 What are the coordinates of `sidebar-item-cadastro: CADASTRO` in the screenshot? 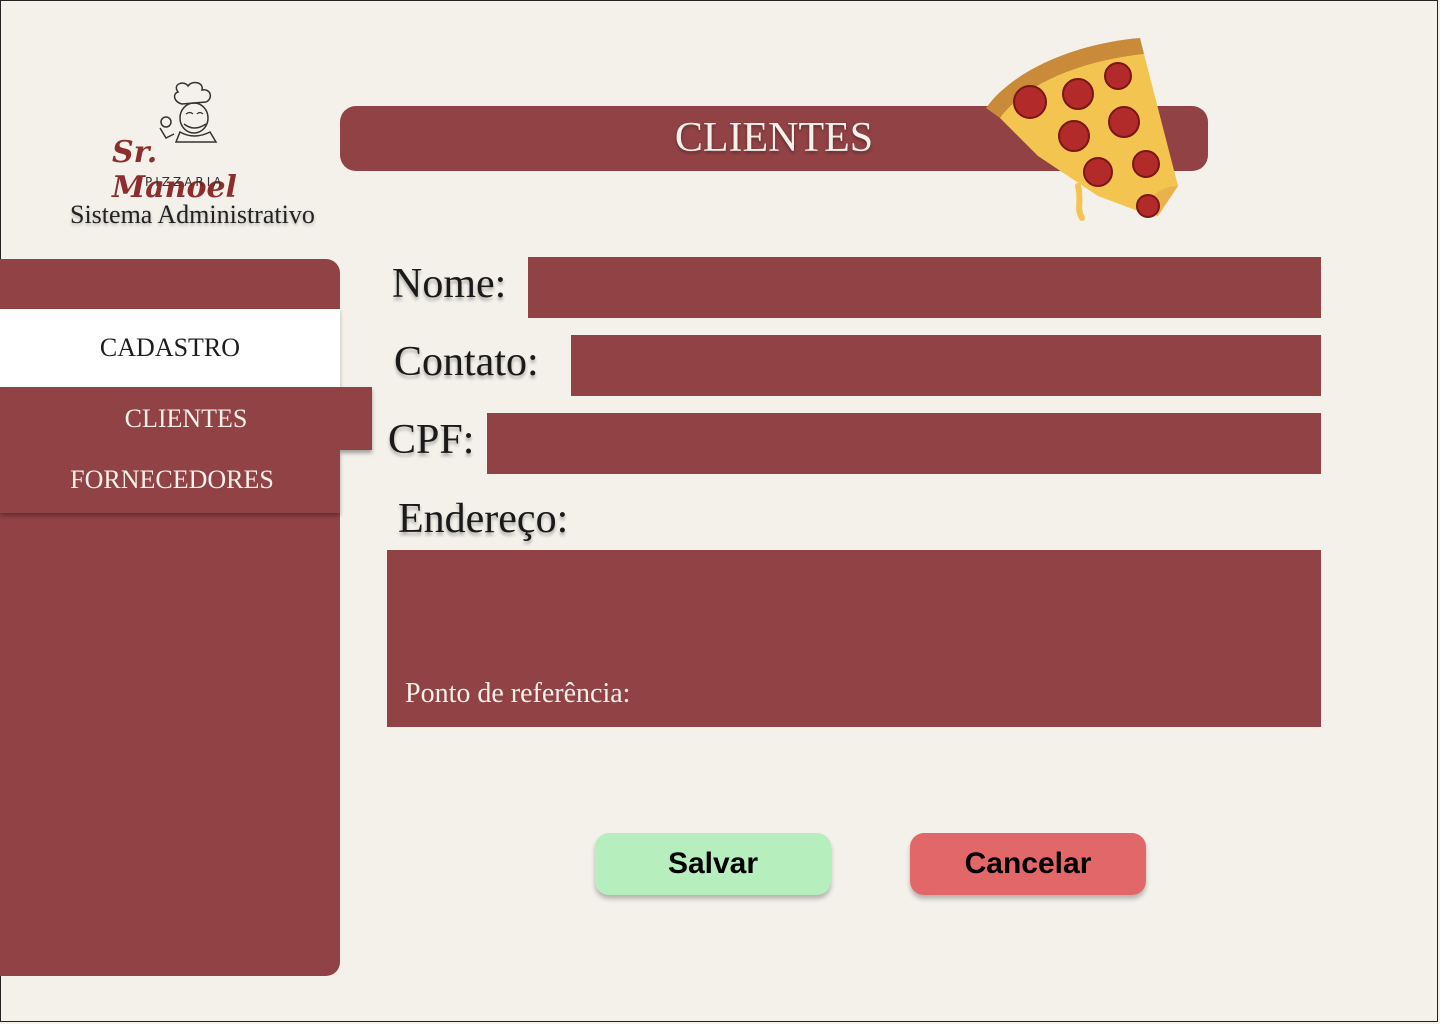 It's located at (170, 348).